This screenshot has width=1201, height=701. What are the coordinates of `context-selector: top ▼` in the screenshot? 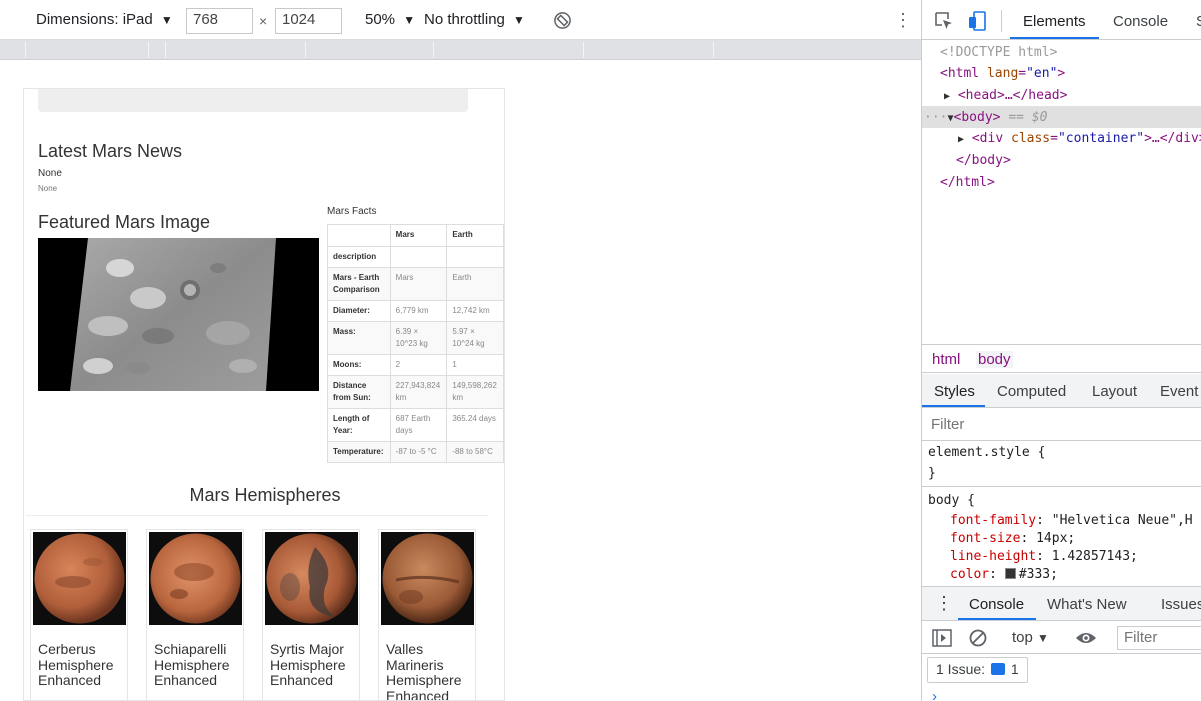 It's located at (1030, 637).